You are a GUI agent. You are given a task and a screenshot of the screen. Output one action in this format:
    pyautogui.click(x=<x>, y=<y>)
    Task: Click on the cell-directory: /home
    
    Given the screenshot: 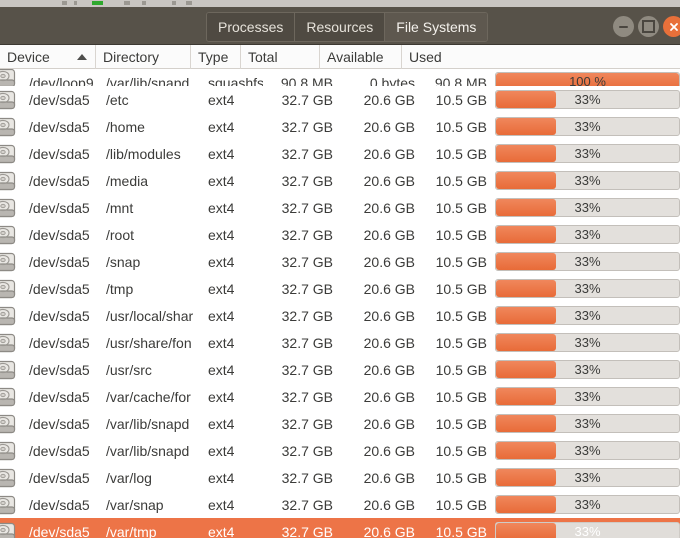 What is the action you would take?
    pyautogui.click(x=125, y=126)
    